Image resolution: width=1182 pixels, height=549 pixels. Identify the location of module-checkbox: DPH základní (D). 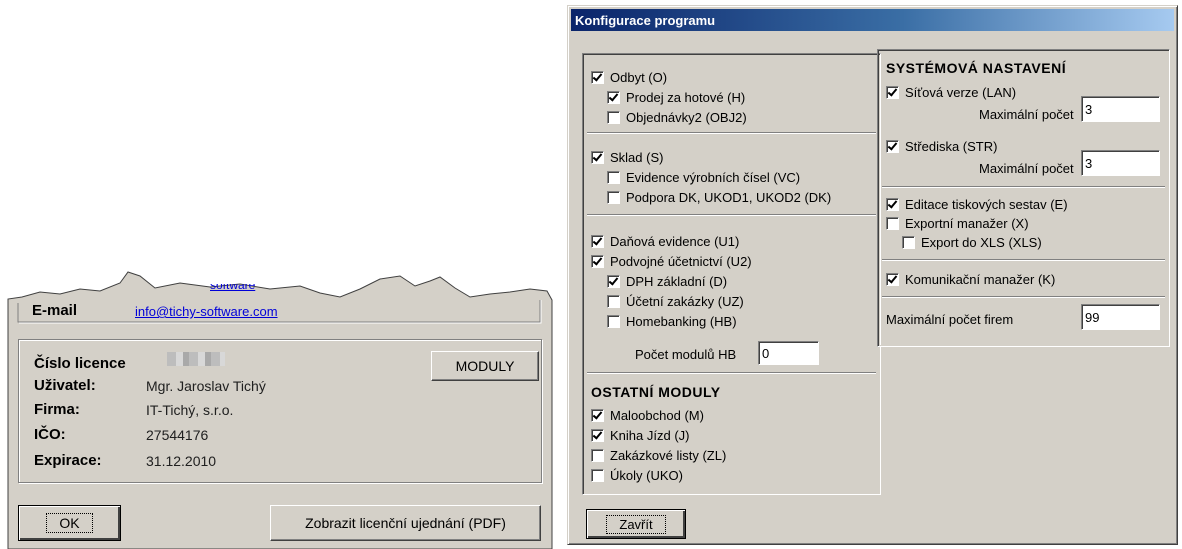
(667, 281).